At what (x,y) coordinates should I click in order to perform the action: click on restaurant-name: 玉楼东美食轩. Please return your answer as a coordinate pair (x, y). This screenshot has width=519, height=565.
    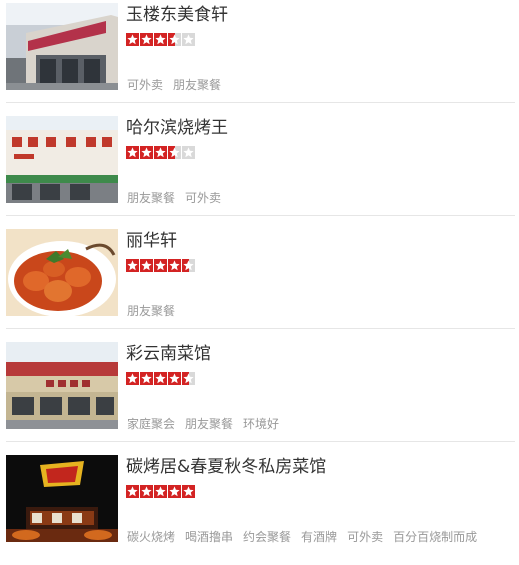
    Looking at the image, I should click on (177, 15).